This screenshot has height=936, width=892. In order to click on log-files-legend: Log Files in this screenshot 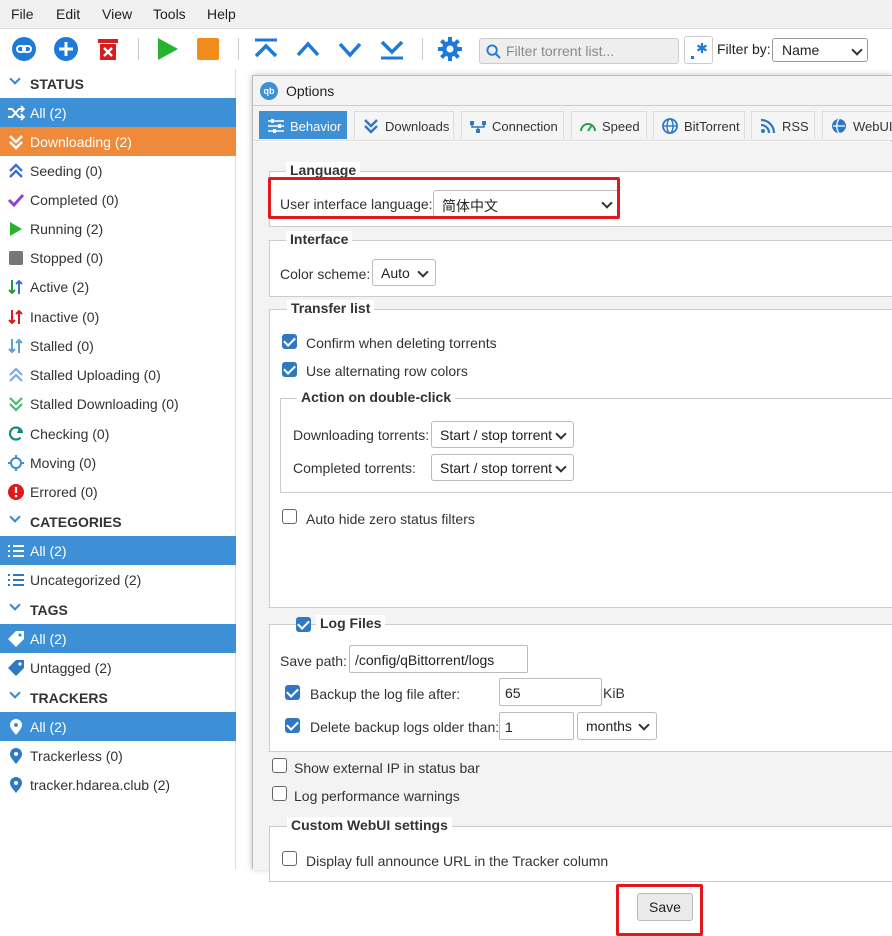, I will do `click(351, 623)`.